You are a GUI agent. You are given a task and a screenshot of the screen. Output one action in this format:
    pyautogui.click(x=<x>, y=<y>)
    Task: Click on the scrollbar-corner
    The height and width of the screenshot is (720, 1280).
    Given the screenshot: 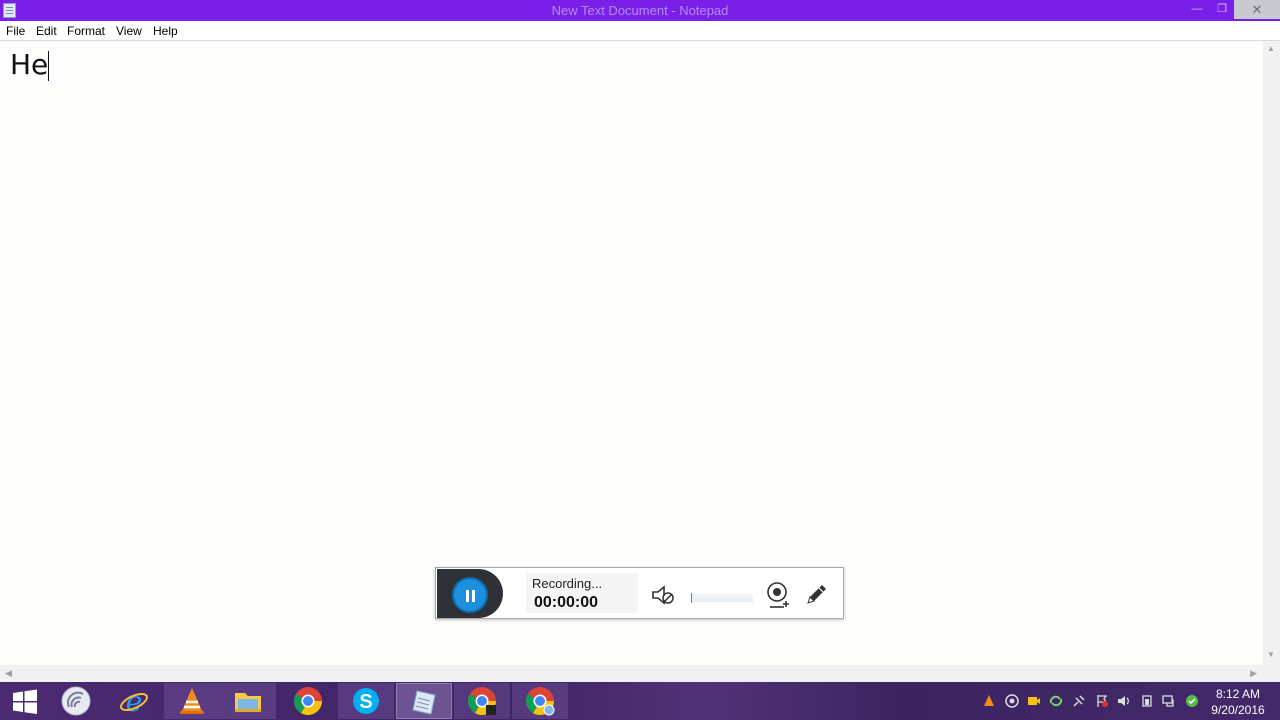 What is the action you would take?
    pyautogui.click(x=1271, y=673)
    